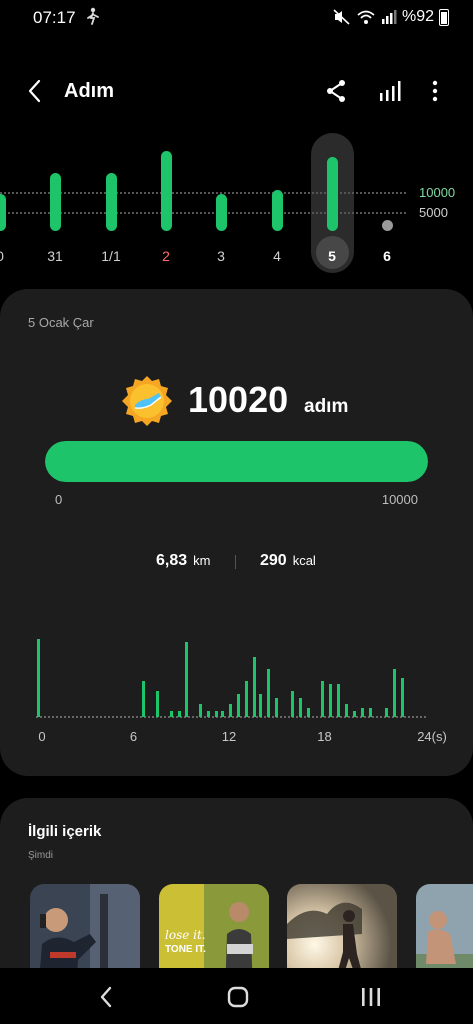  I want to click on related-subtitle: Şimdi, so click(41, 855).